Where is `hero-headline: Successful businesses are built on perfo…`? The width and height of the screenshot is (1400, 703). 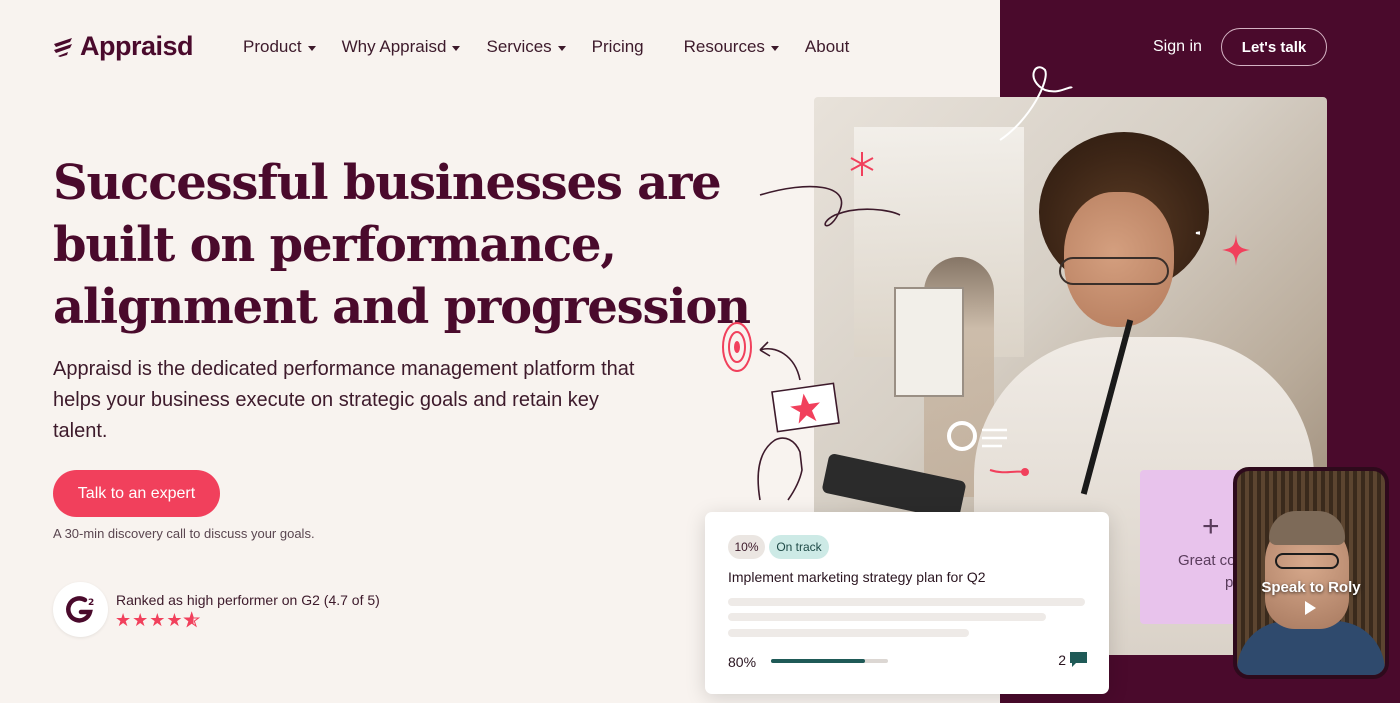
hero-headline: Successful businesses are built on perfo… is located at coordinates (402, 245).